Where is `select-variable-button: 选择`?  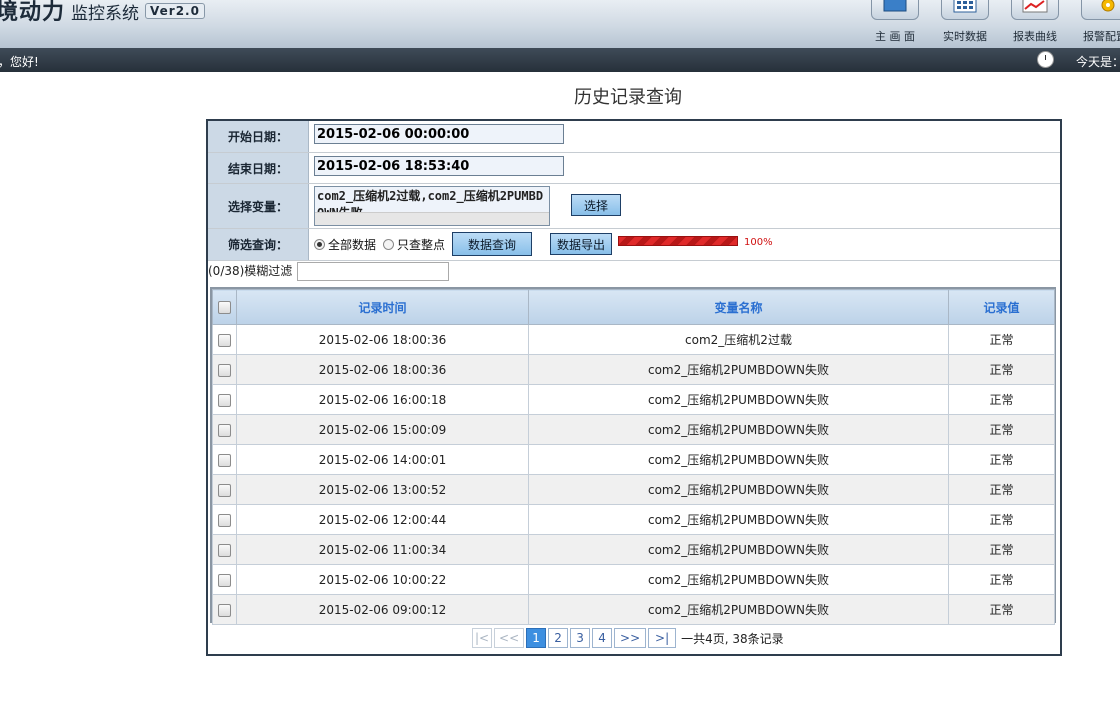
select-variable-button: 选择 is located at coordinates (596, 205).